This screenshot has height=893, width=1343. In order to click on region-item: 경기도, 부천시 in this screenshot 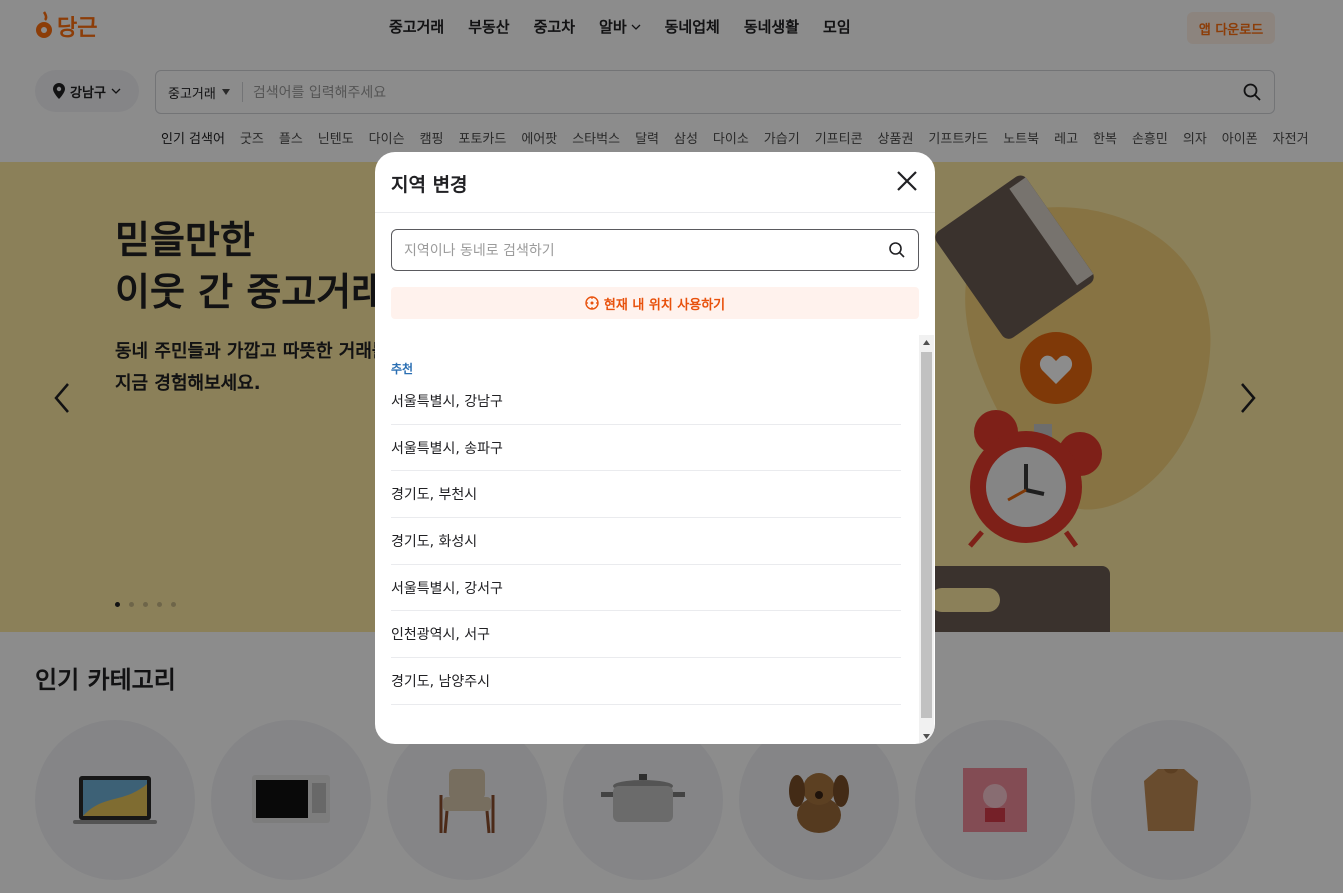, I will do `click(646, 495)`.